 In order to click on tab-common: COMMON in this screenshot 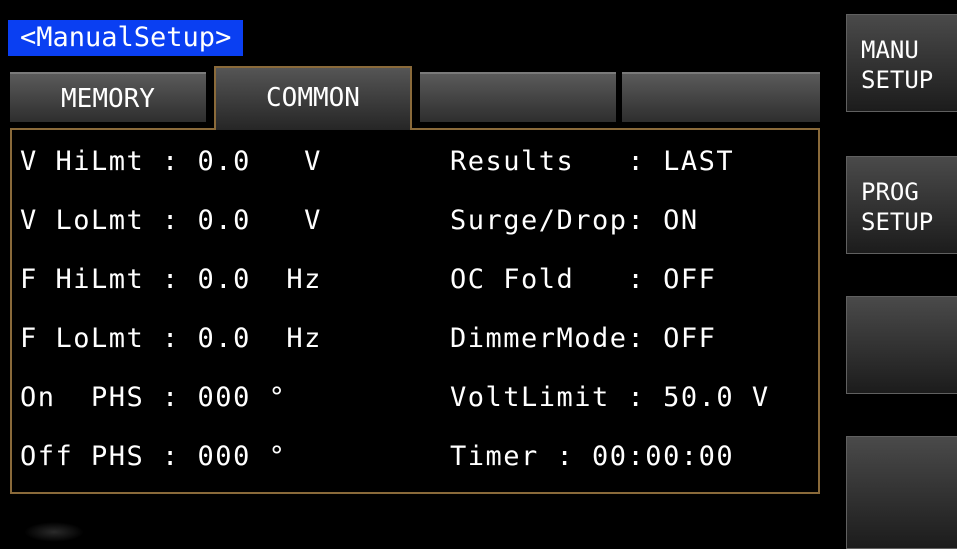, I will do `click(313, 98)`.